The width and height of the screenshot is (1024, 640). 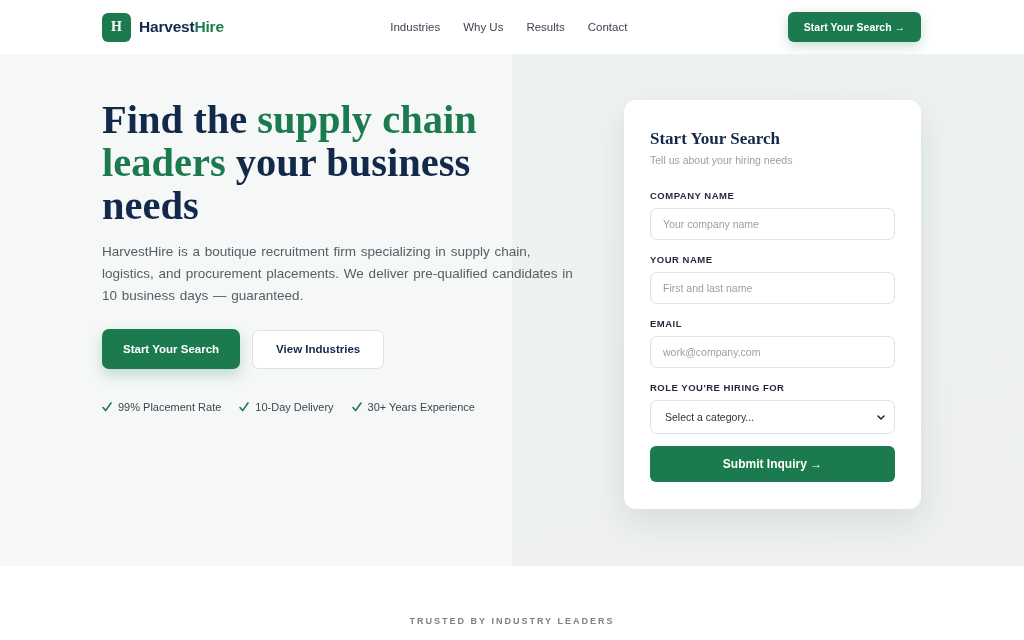 What do you see at coordinates (693, 196) in the screenshot?
I see `field-label: COMPANY NAME` at bounding box center [693, 196].